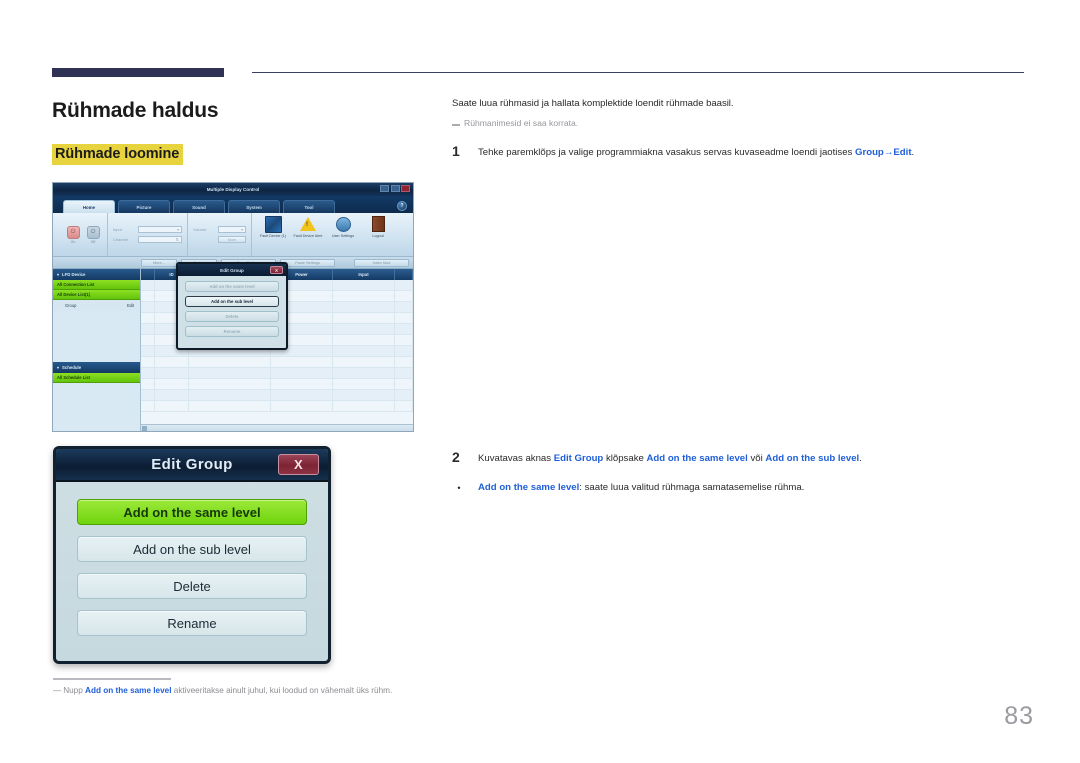 This screenshot has height=763, width=1080. Describe the element at coordinates (381, 262) in the screenshot. I see `index-mod-button: Index Mod` at that location.